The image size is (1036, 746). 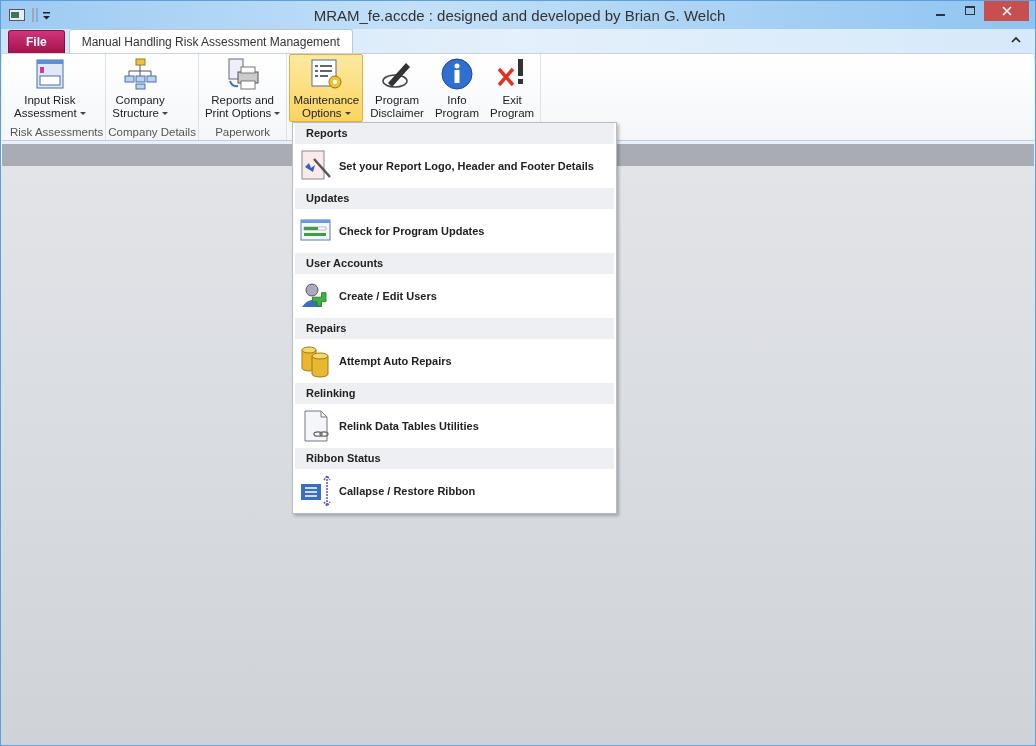 I want to click on ribbon-button: Info Program, so click(x=456, y=88).